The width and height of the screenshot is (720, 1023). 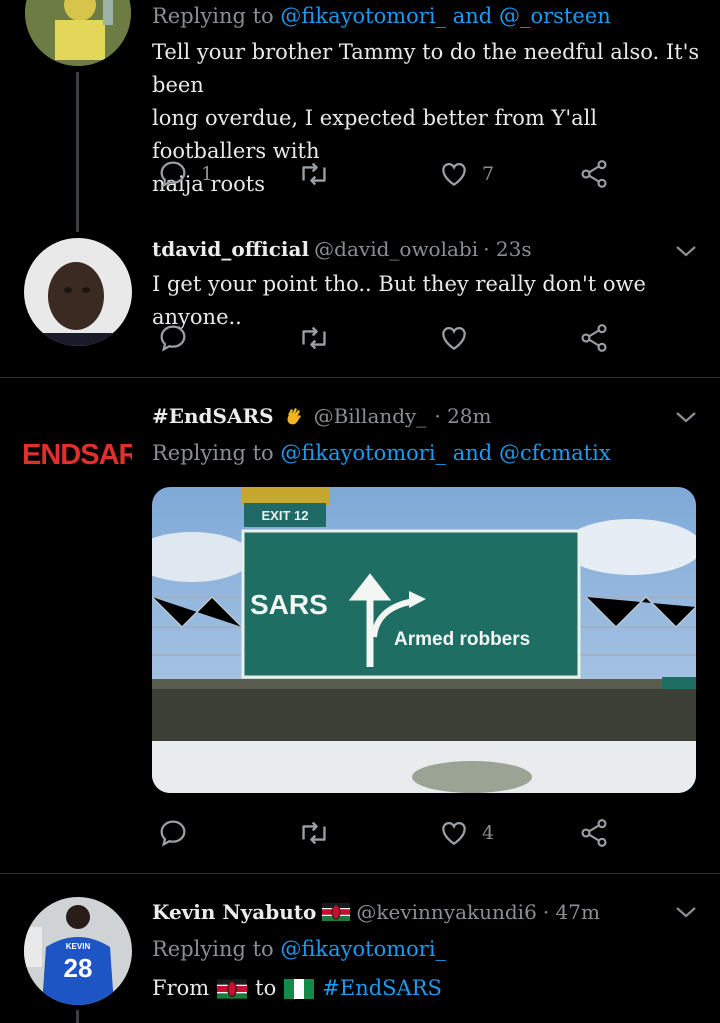 What do you see at coordinates (555, 16) in the screenshot?
I see `mention-link: @_orsteen` at bounding box center [555, 16].